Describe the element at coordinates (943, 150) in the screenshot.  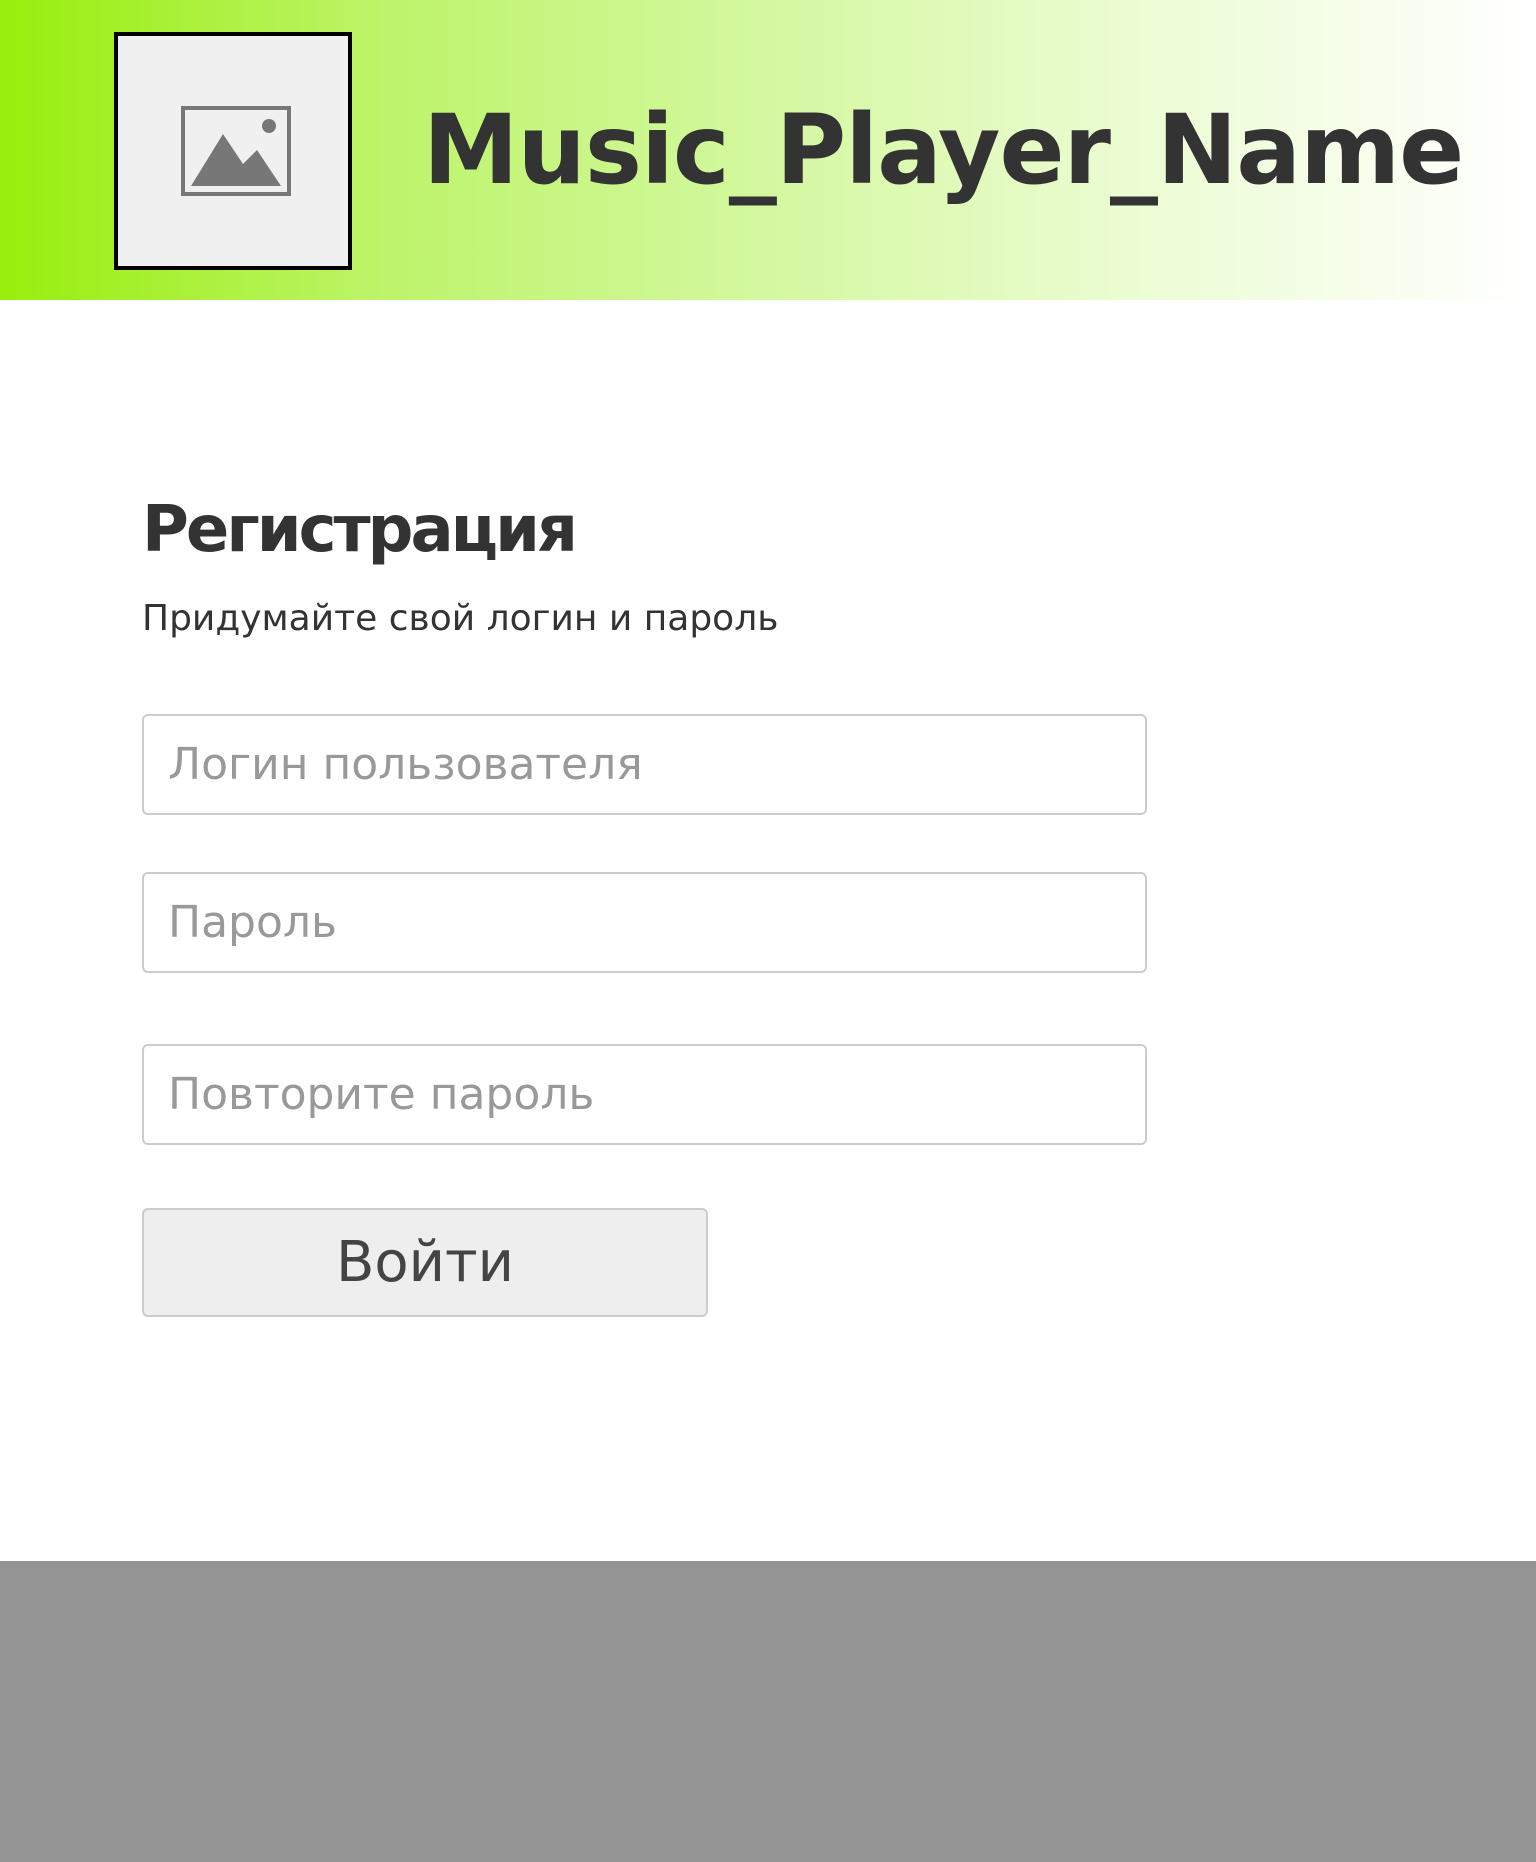
I see `app-title: Music_Player_Name` at that location.